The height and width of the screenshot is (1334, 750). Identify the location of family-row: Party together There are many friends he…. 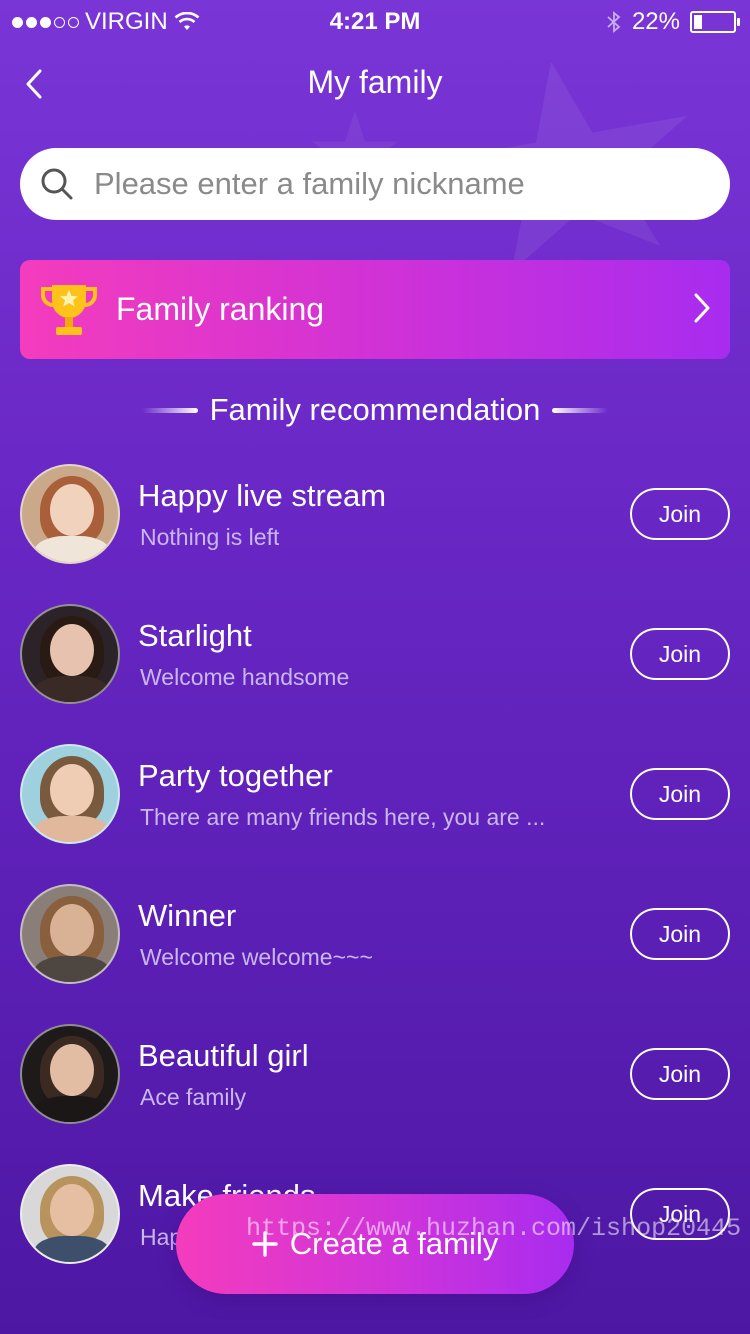
(375, 814).